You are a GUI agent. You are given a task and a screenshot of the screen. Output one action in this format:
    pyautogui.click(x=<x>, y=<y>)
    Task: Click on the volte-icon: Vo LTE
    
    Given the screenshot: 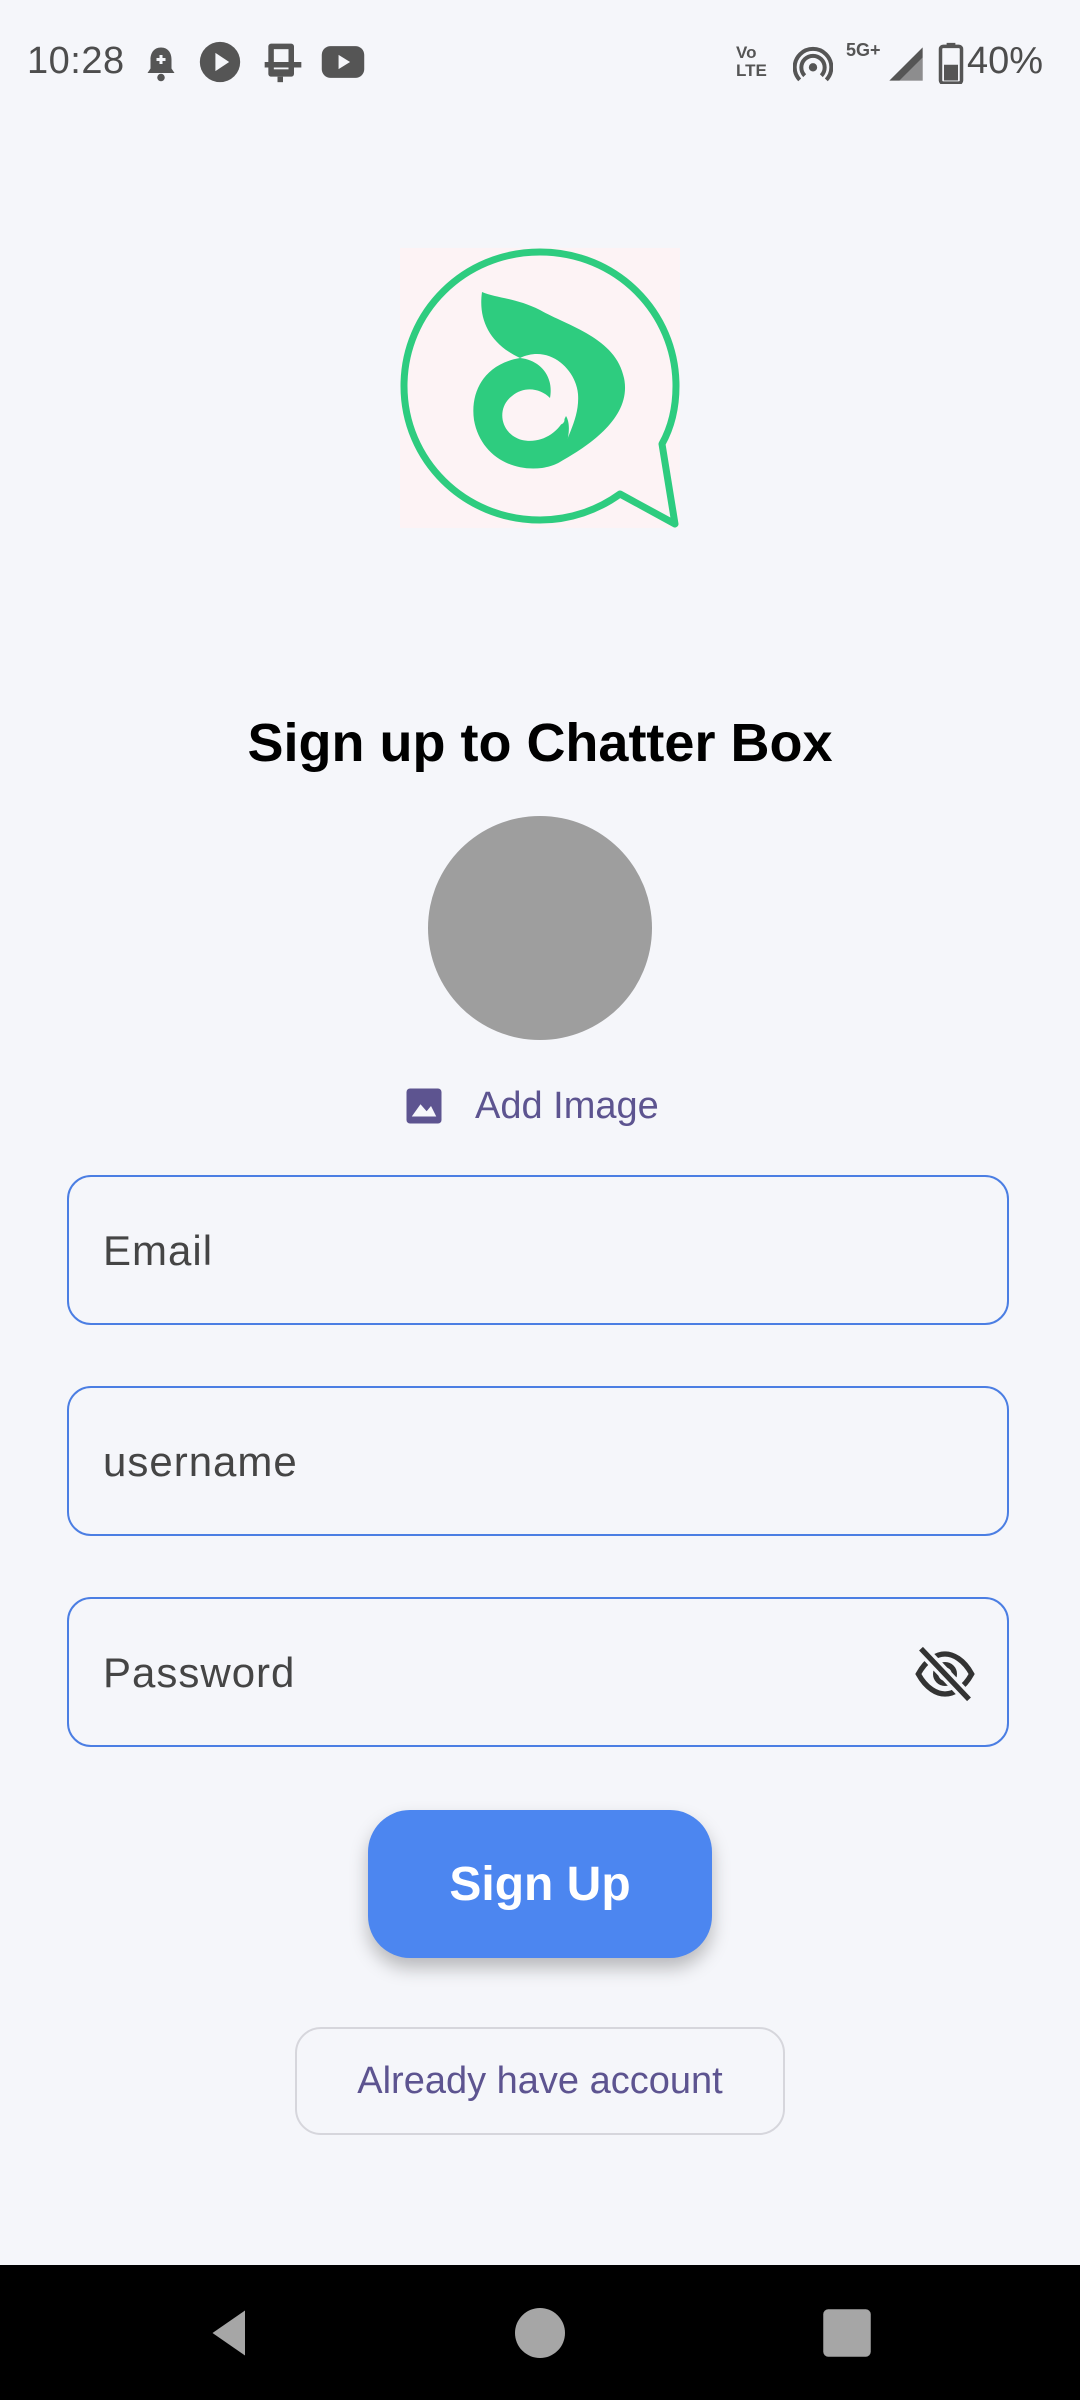 What is the action you would take?
    pyautogui.click(x=751, y=61)
    